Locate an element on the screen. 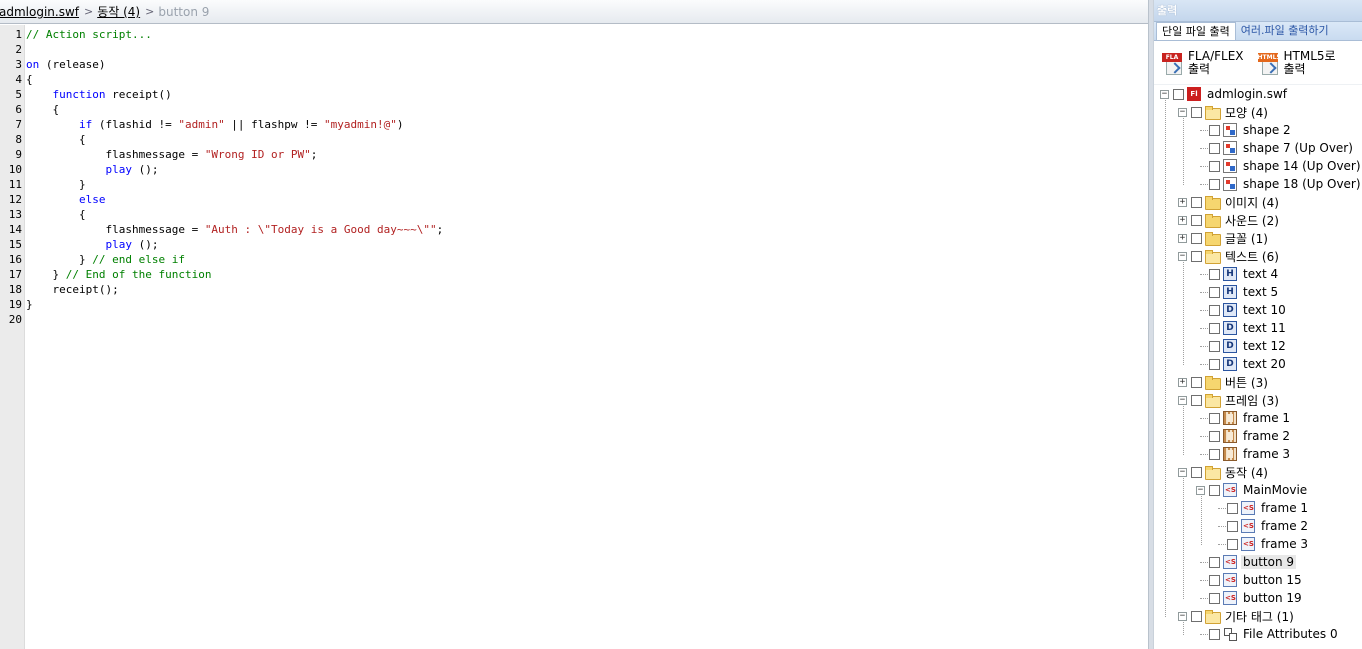 This screenshot has width=1362, height=649. tree-node: + 글꼴 (1) is located at coordinates (1224, 238).